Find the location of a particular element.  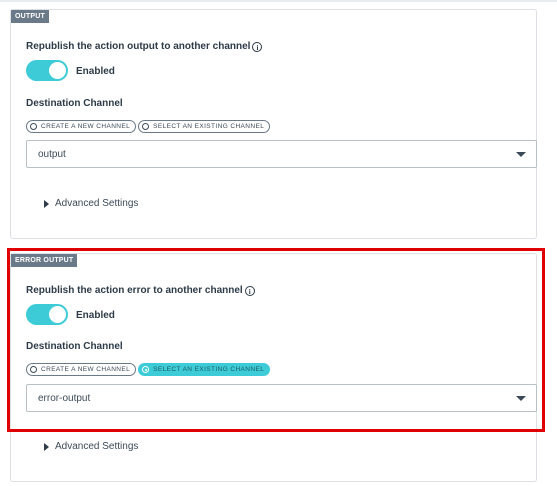

error-output-tag: ERROR OUTPUT is located at coordinates (44, 260).